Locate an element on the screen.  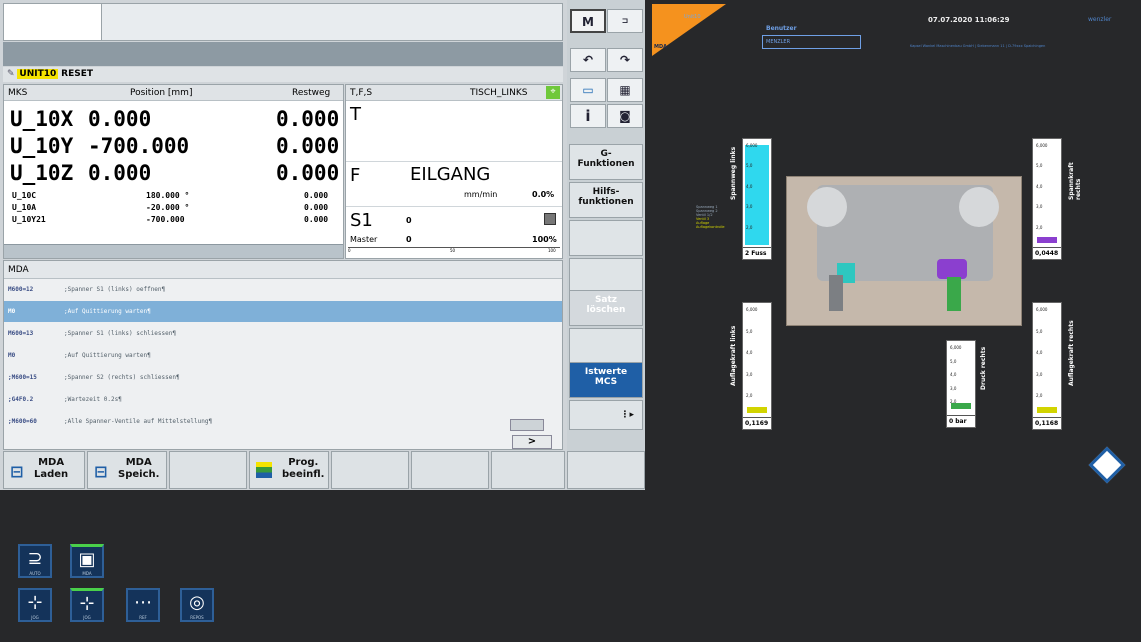
camera-icon: ◙ is located at coordinates (625, 116).